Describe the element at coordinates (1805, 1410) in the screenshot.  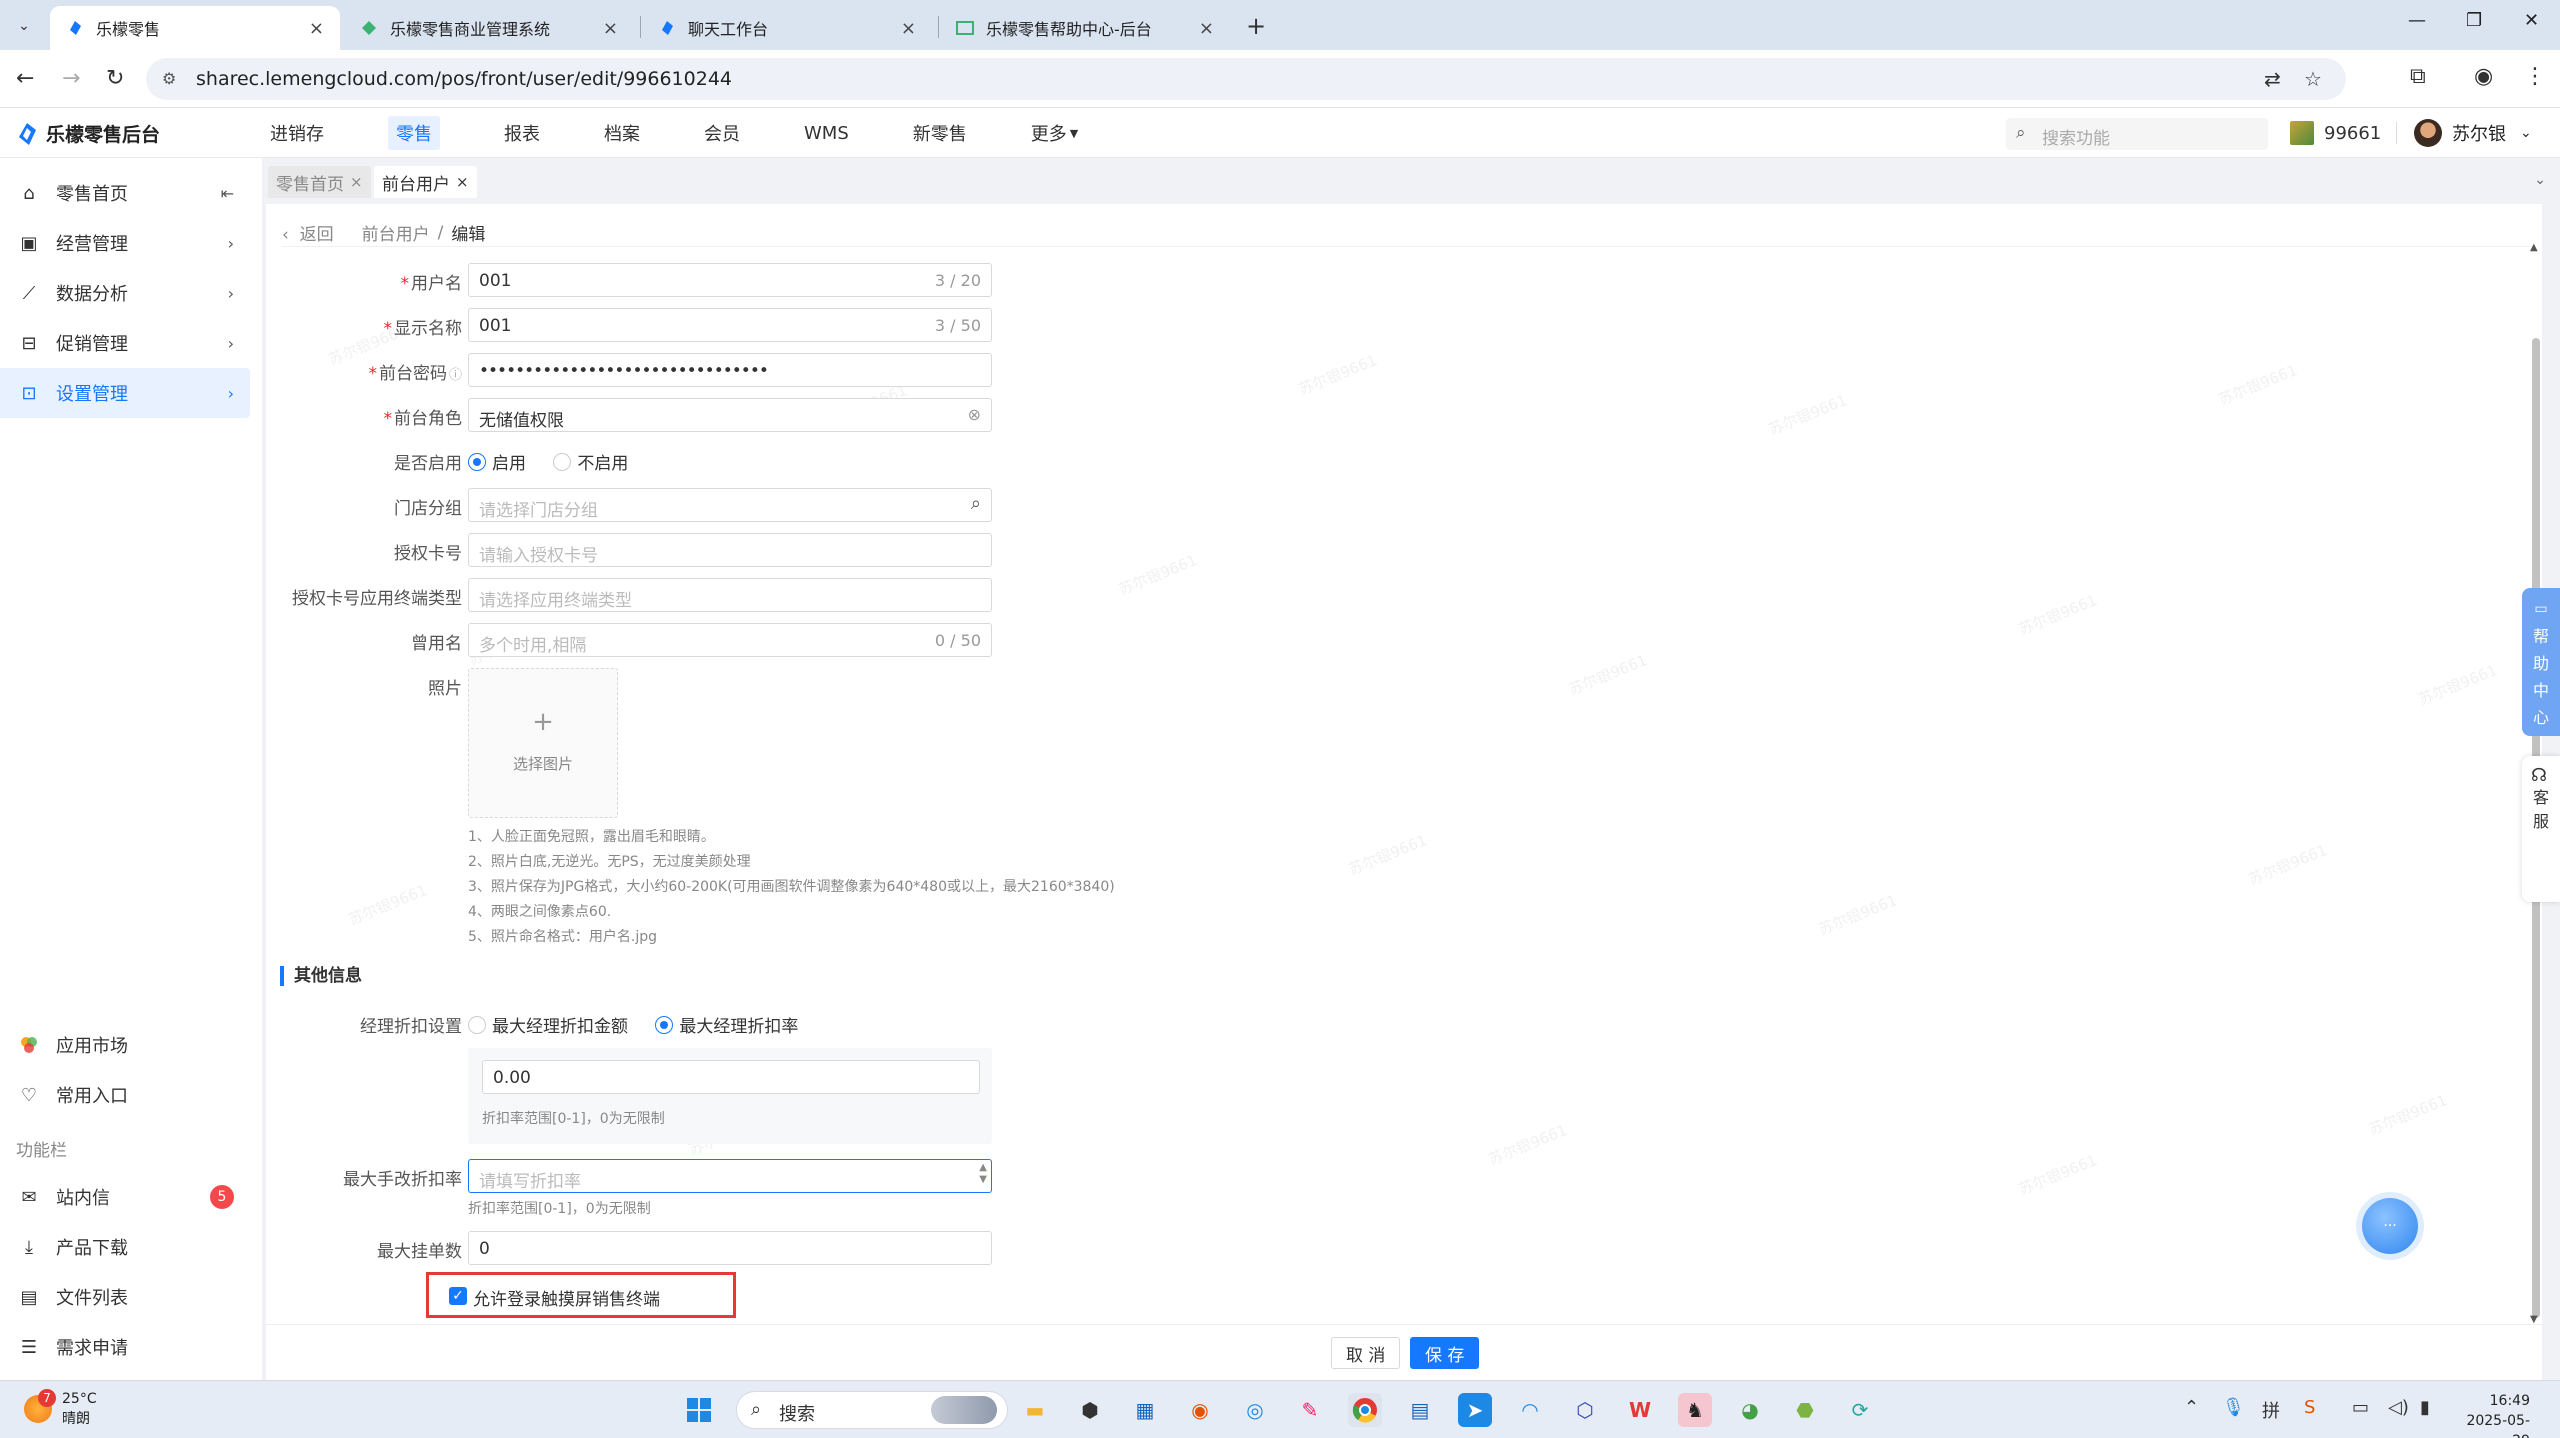
I see `green-app-icon: ⬣` at that location.